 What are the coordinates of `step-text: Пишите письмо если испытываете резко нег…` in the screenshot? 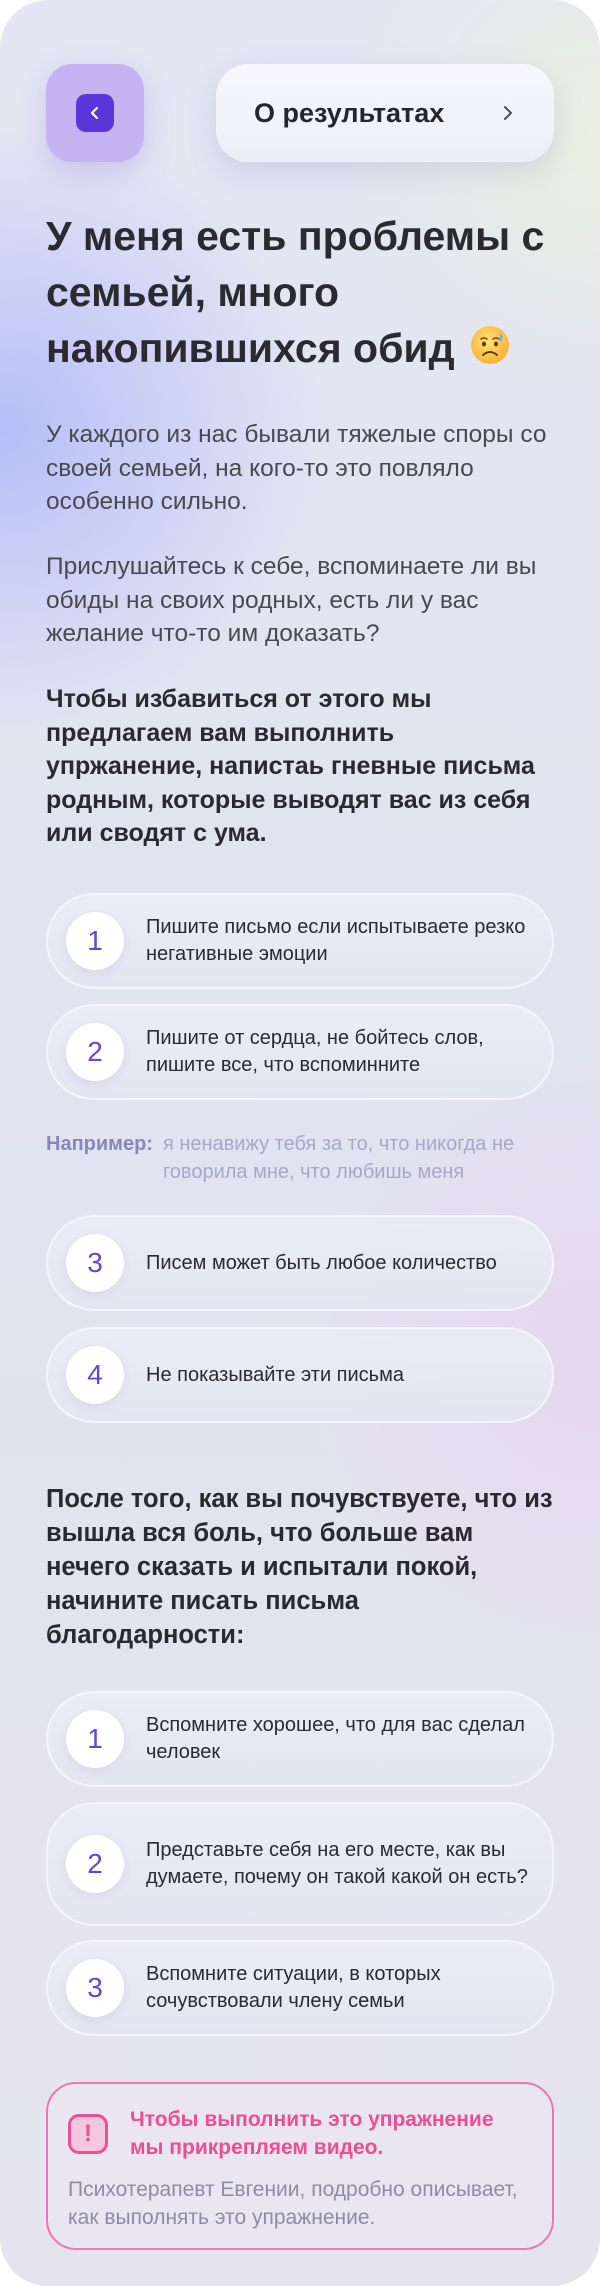 It's located at (336, 940).